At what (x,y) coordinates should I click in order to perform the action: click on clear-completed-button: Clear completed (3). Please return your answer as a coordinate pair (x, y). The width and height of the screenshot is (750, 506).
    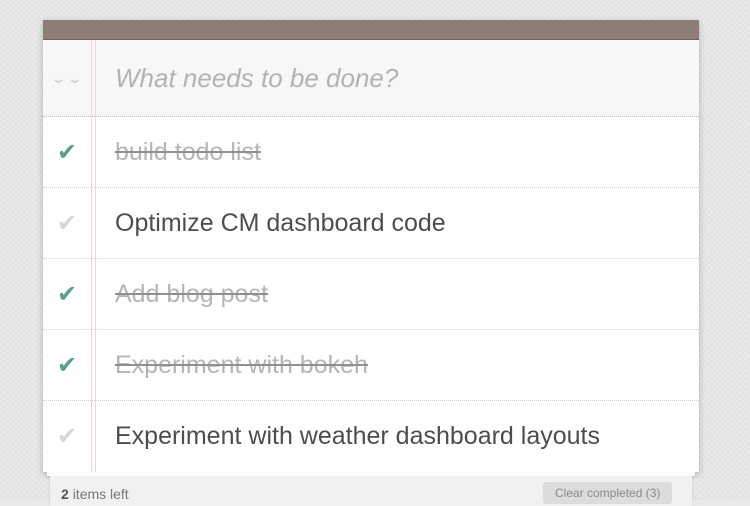
    Looking at the image, I should click on (608, 493).